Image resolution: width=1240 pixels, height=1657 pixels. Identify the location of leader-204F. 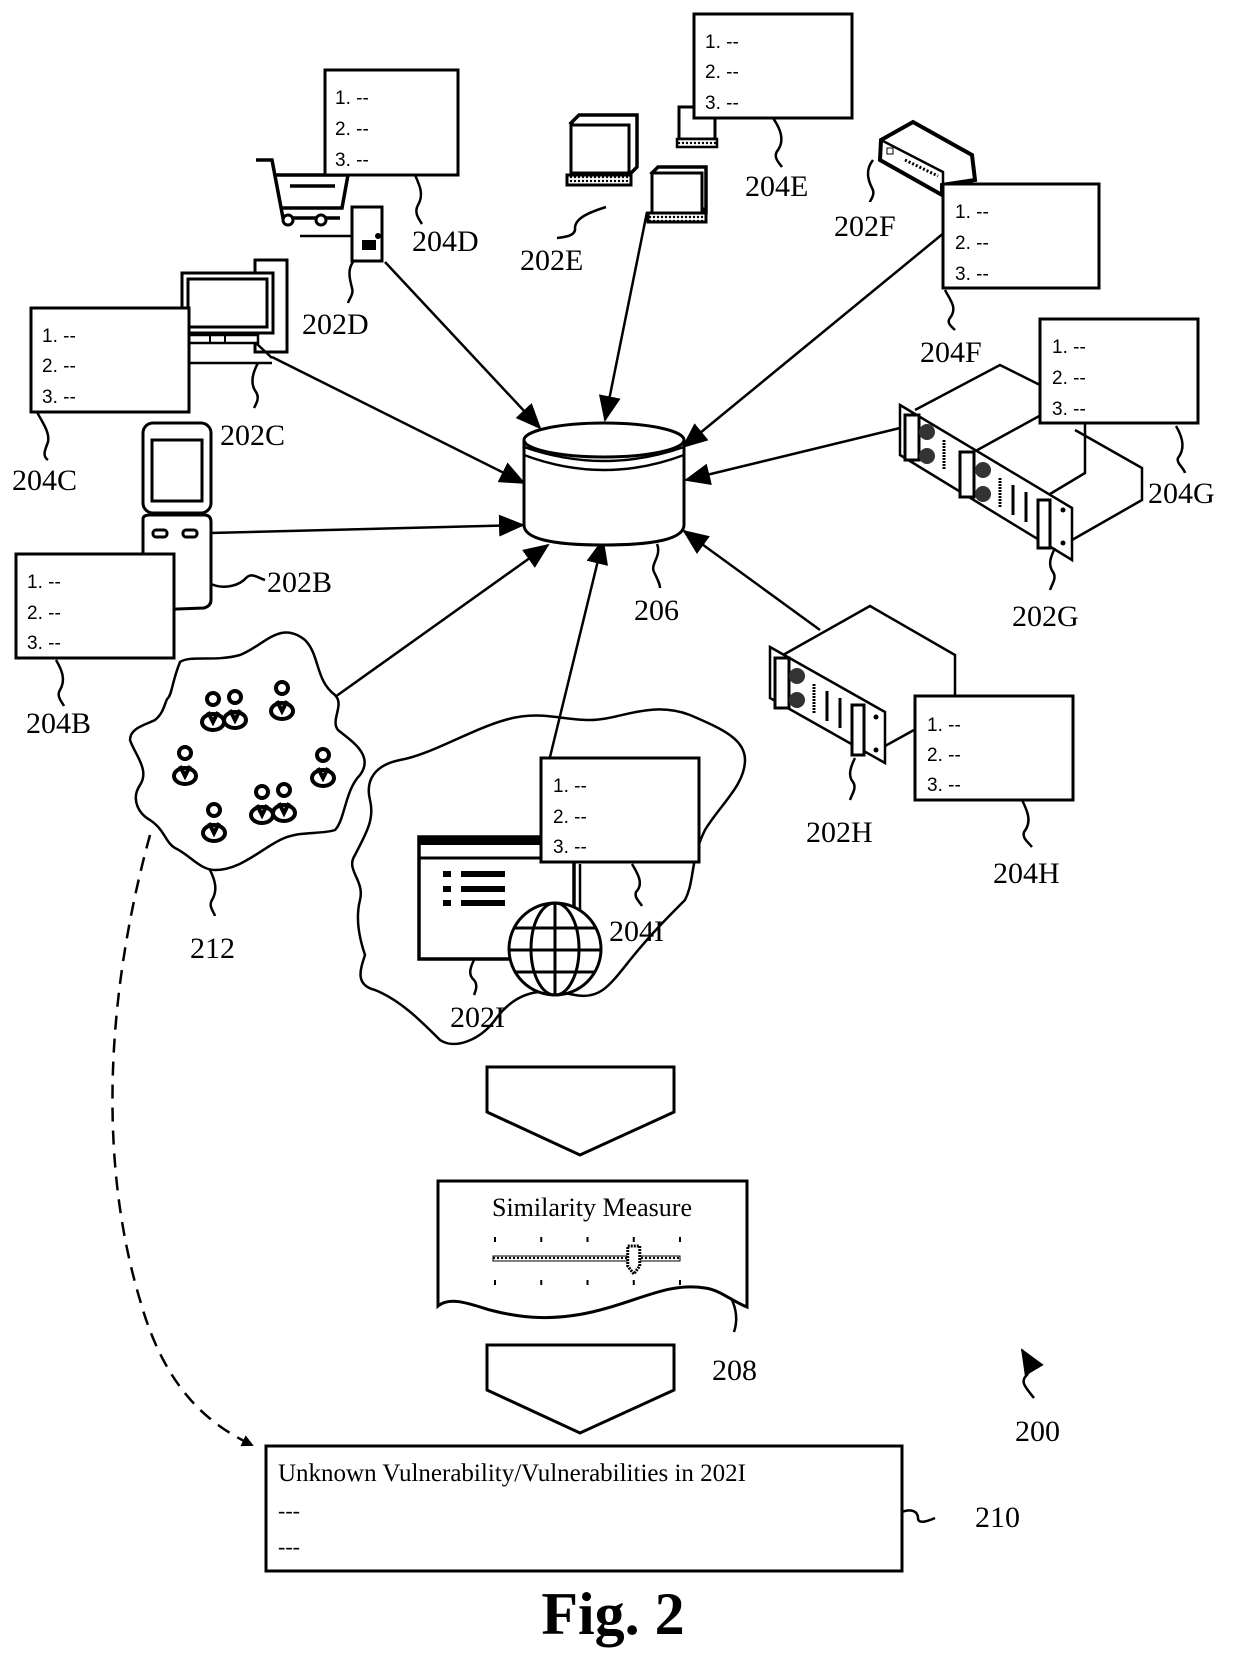
(949, 310).